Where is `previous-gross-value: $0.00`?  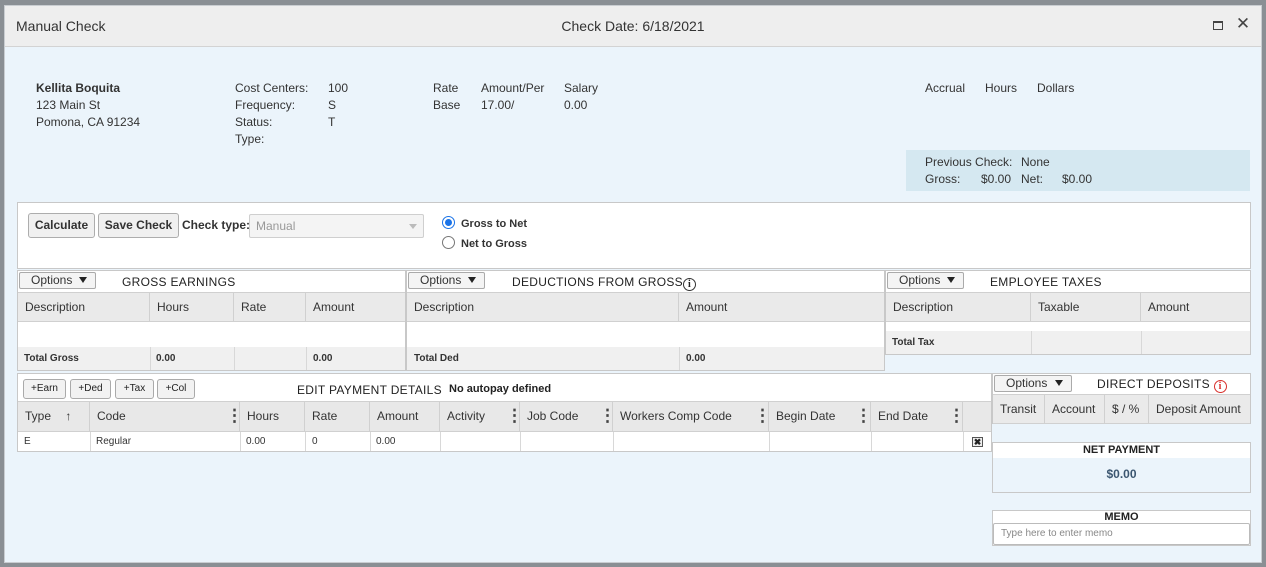
previous-gross-value: $0.00 is located at coordinates (996, 179).